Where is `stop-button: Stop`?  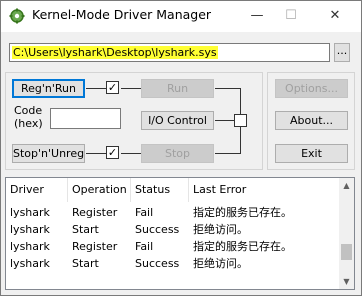 stop-button: Stop is located at coordinates (177, 153).